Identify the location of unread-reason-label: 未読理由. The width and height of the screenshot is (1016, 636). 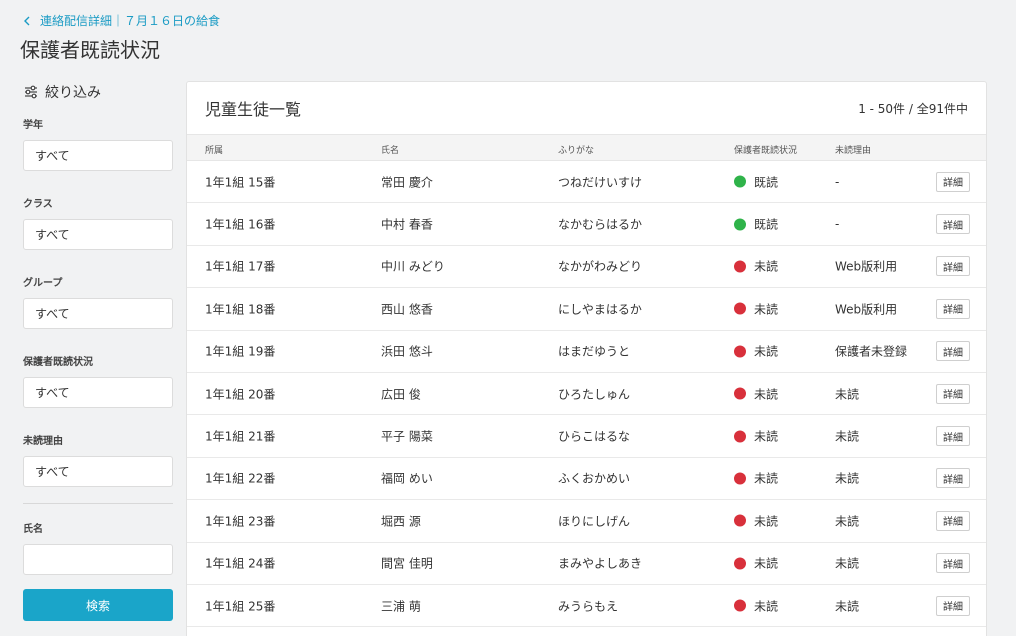
(43, 441).